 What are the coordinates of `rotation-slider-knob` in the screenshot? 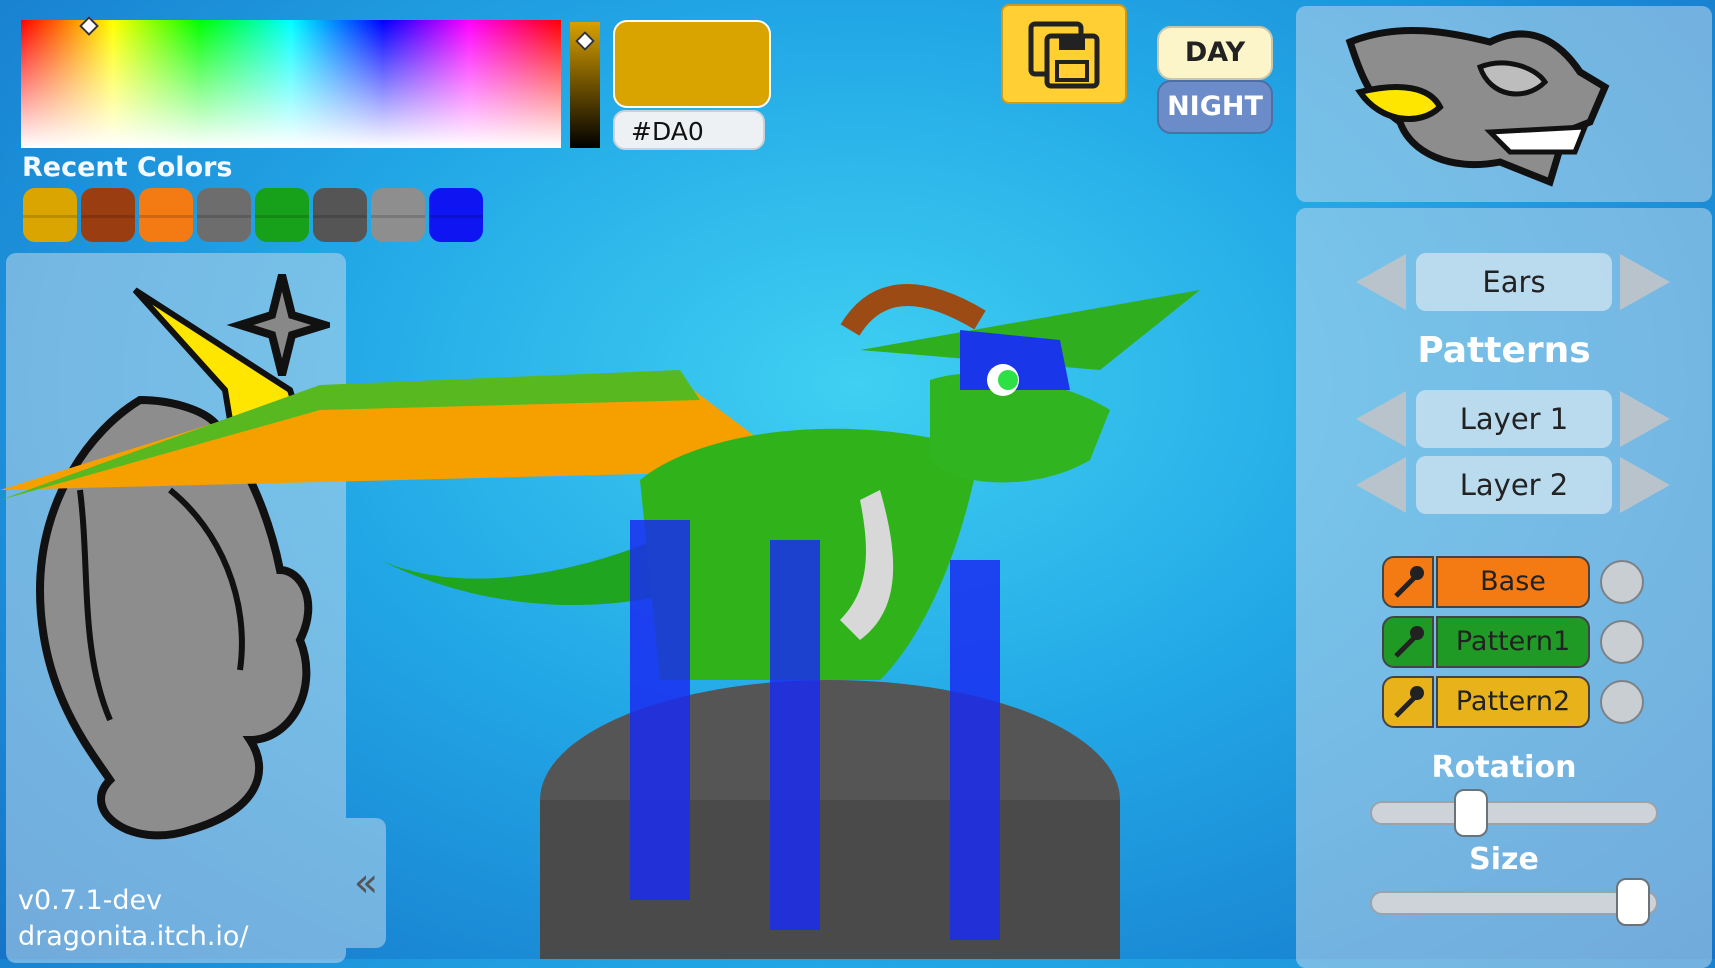 It's located at (1470, 813).